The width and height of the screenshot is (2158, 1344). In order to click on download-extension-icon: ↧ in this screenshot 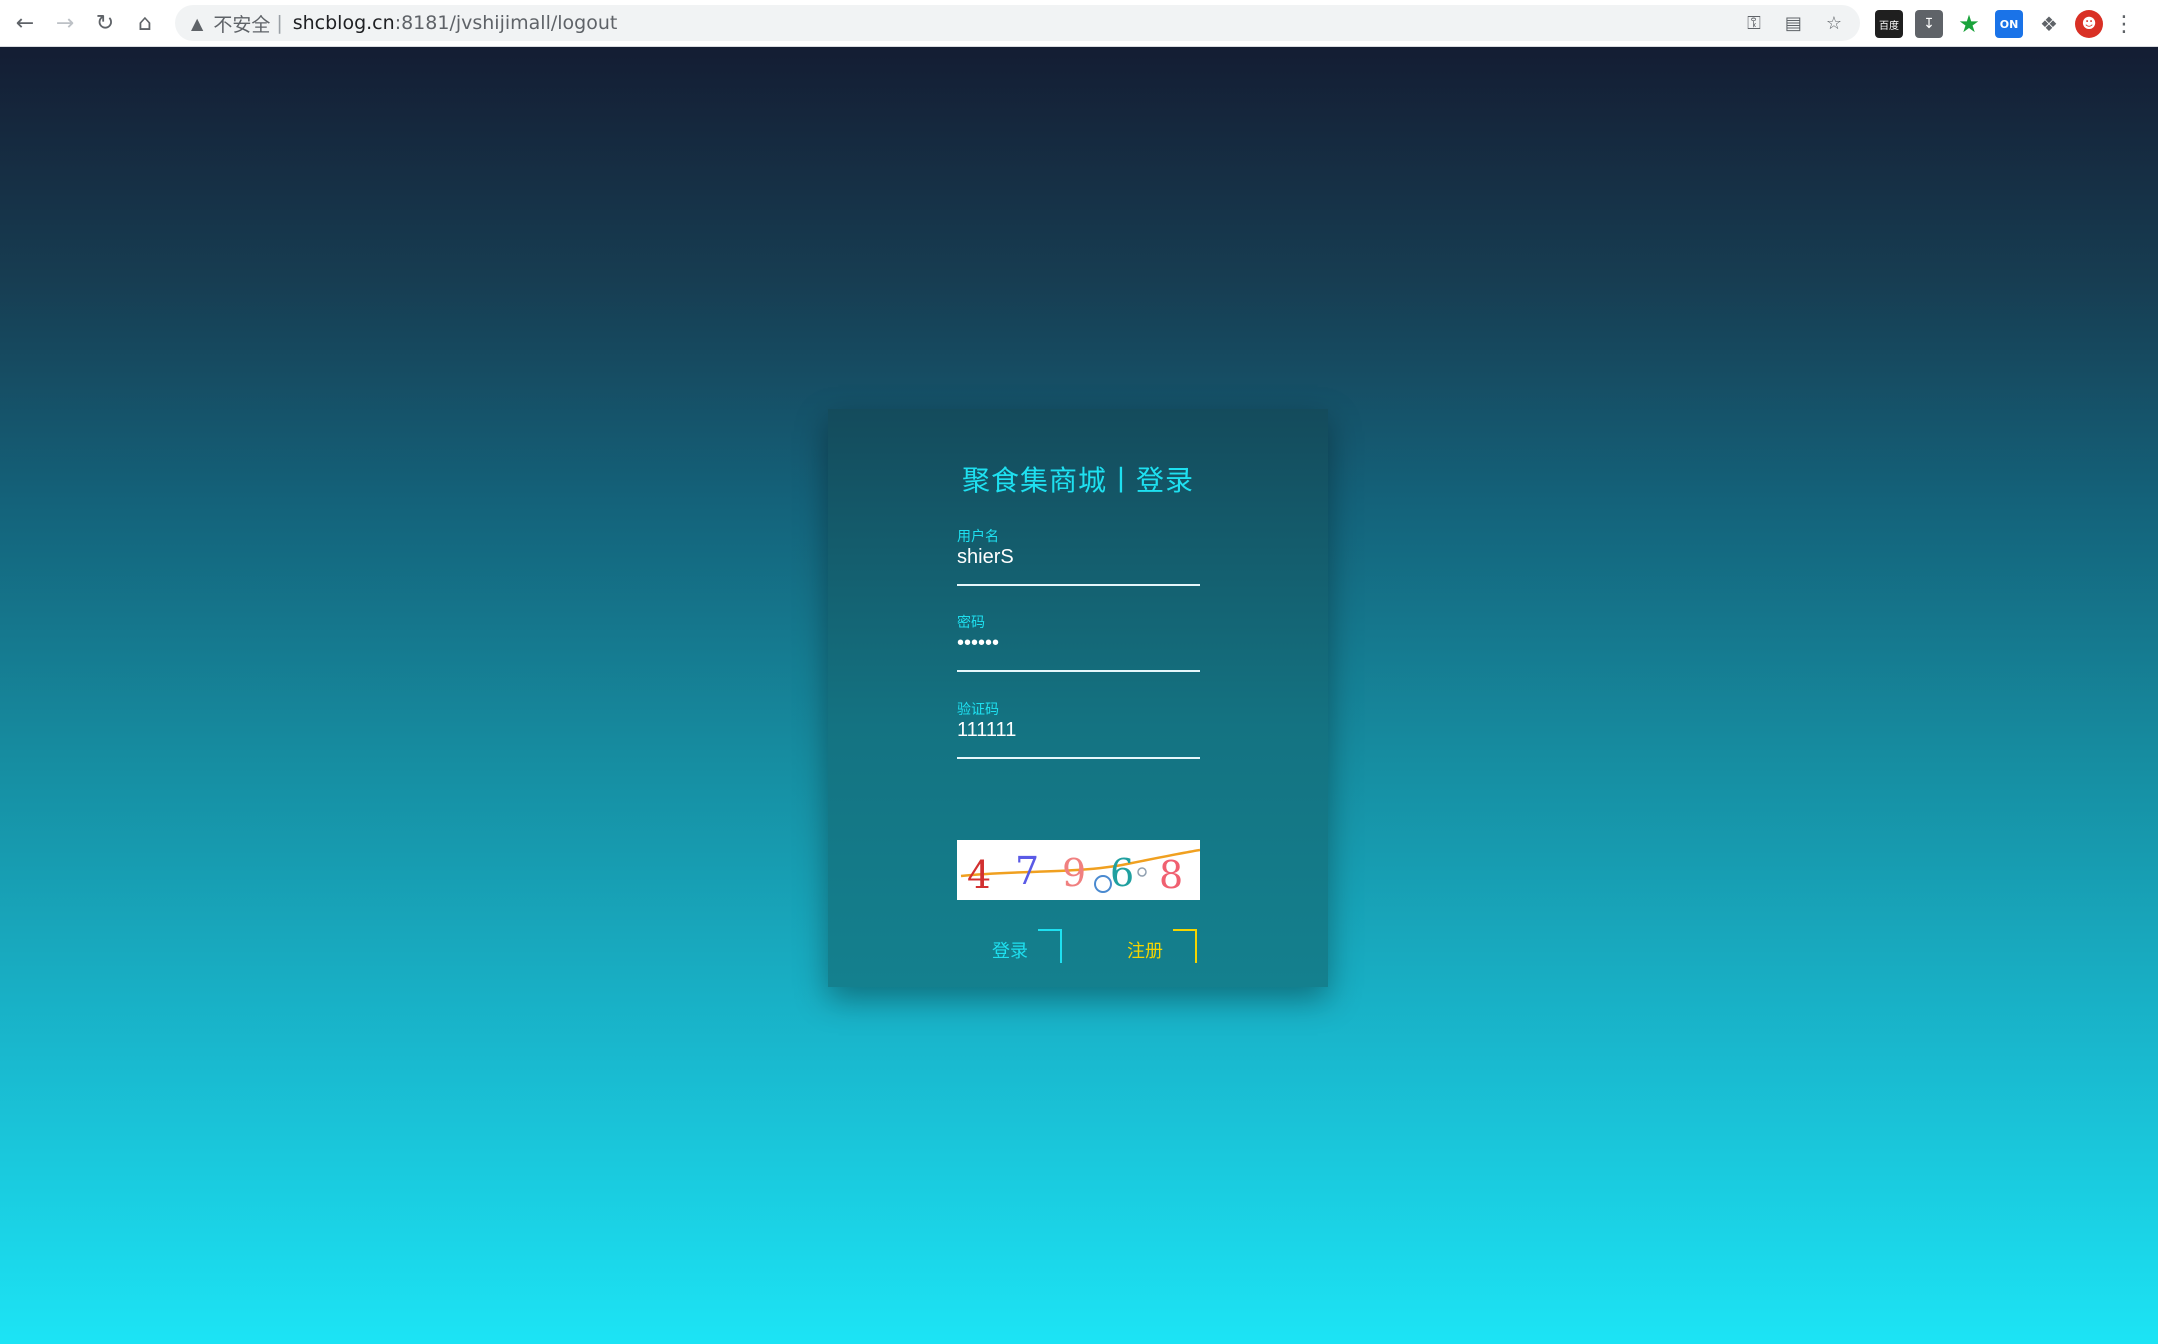, I will do `click(1929, 24)`.